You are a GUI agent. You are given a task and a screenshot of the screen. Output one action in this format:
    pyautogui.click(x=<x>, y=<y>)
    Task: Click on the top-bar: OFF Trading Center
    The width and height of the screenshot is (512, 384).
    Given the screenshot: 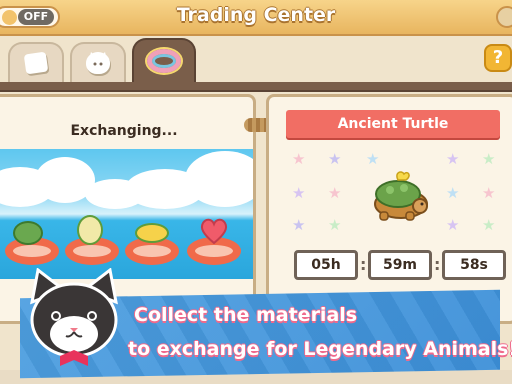 What is the action you would take?
    pyautogui.click(x=256, y=18)
    